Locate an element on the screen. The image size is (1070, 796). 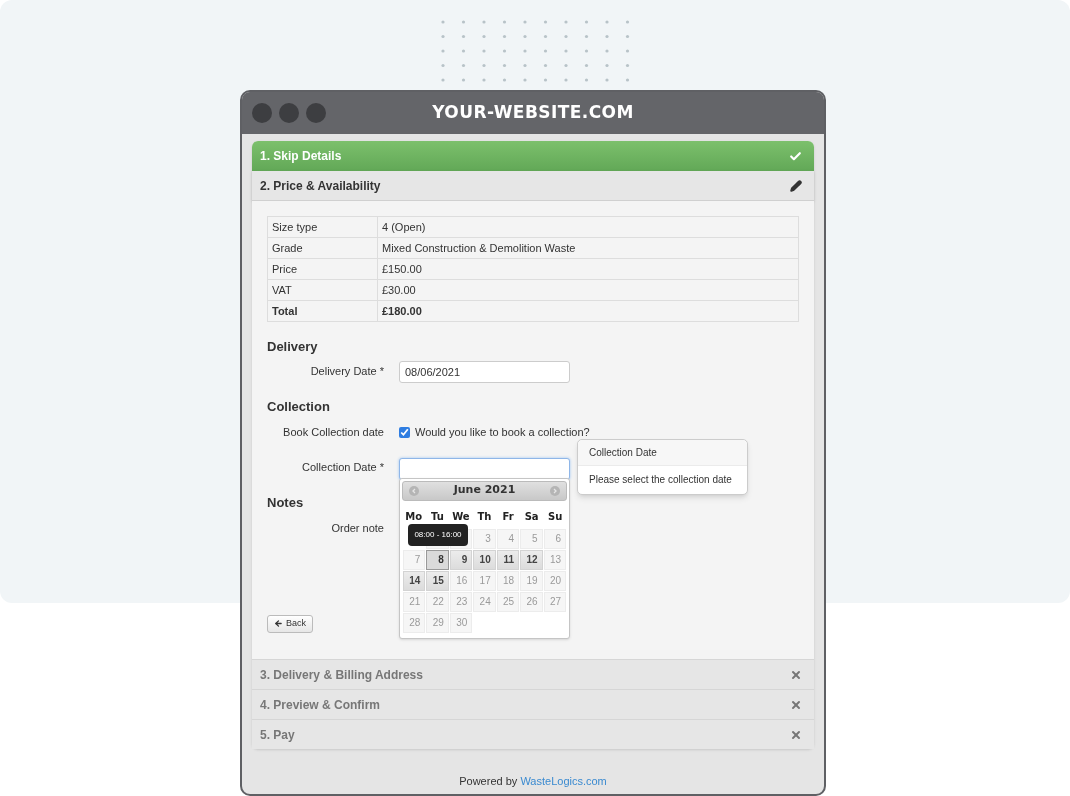
calendar-day: 5 is located at coordinates (531, 538).